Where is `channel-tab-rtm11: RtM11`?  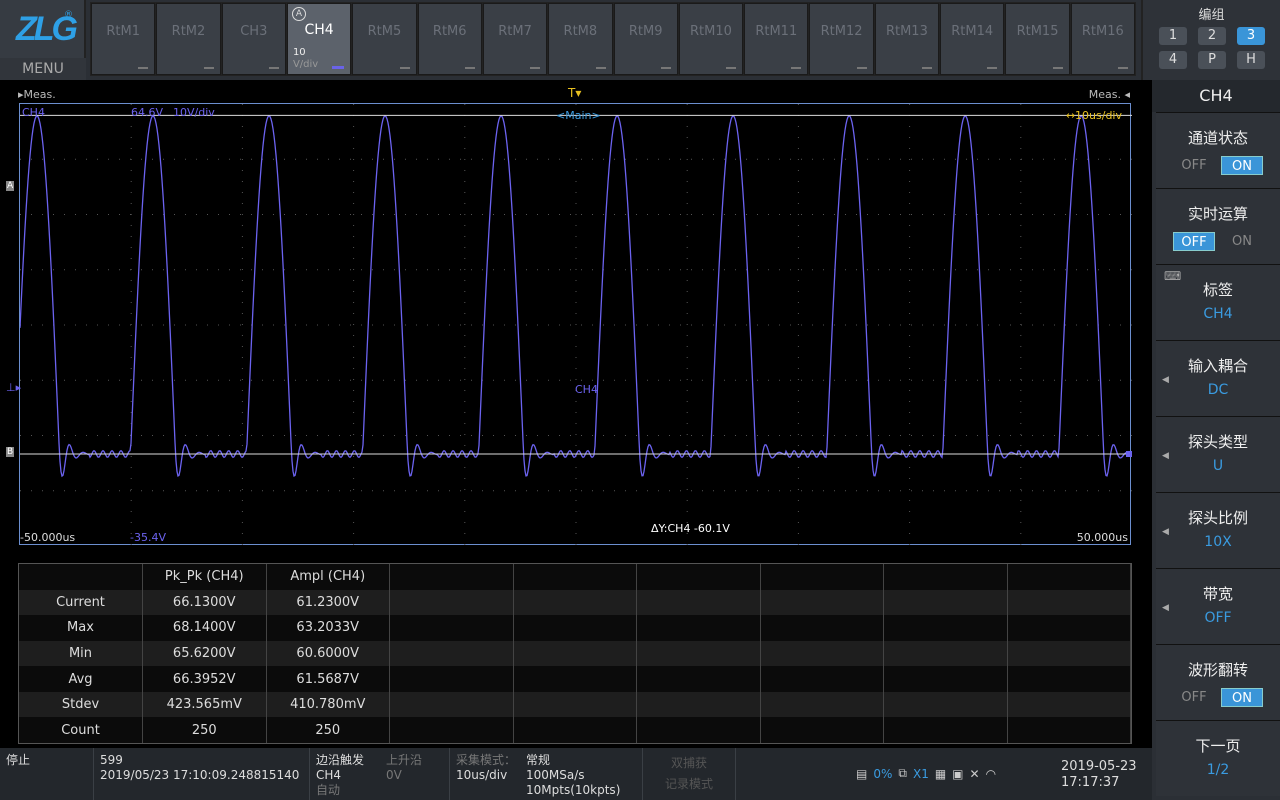 channel-tab-rtm11: RtM11 is located at coordinates (776, 39).